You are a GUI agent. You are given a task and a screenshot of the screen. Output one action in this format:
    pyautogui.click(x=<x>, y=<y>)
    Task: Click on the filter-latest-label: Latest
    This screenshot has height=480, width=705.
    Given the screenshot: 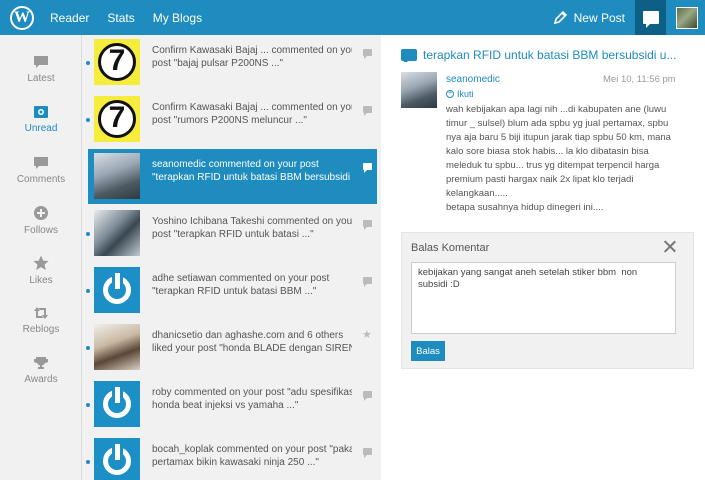 What is the action you would take?
    pyautogui.click(x=41, y=78)
    